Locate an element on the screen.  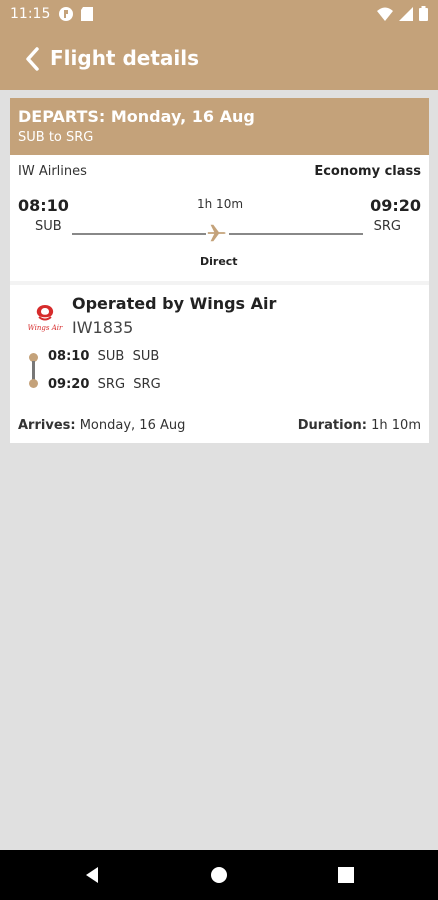
arrival-time: 09:20 is located at coordinates (395, 205).